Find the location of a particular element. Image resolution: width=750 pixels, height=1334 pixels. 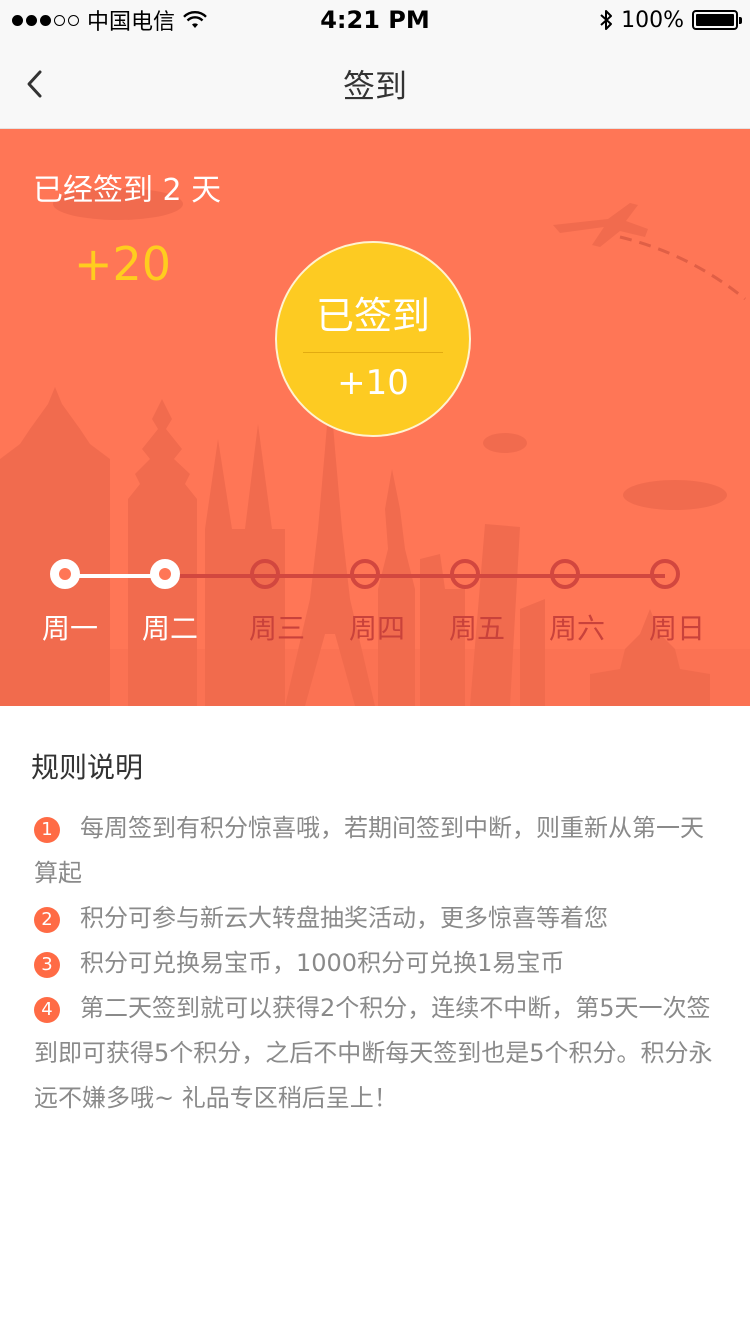

battery-icon is located at coordinates (717, 20).